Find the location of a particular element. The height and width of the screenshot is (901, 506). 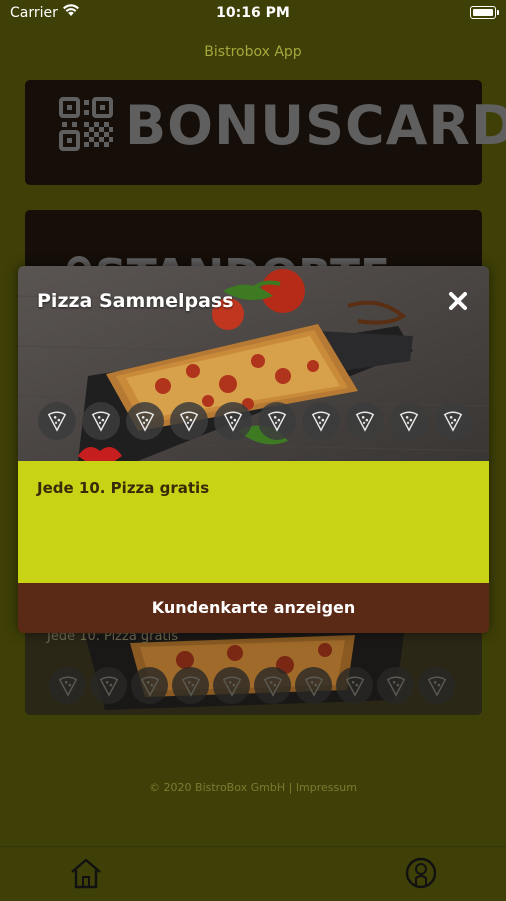

app-title: Bistrobox App is located at coordinates (253, 52).